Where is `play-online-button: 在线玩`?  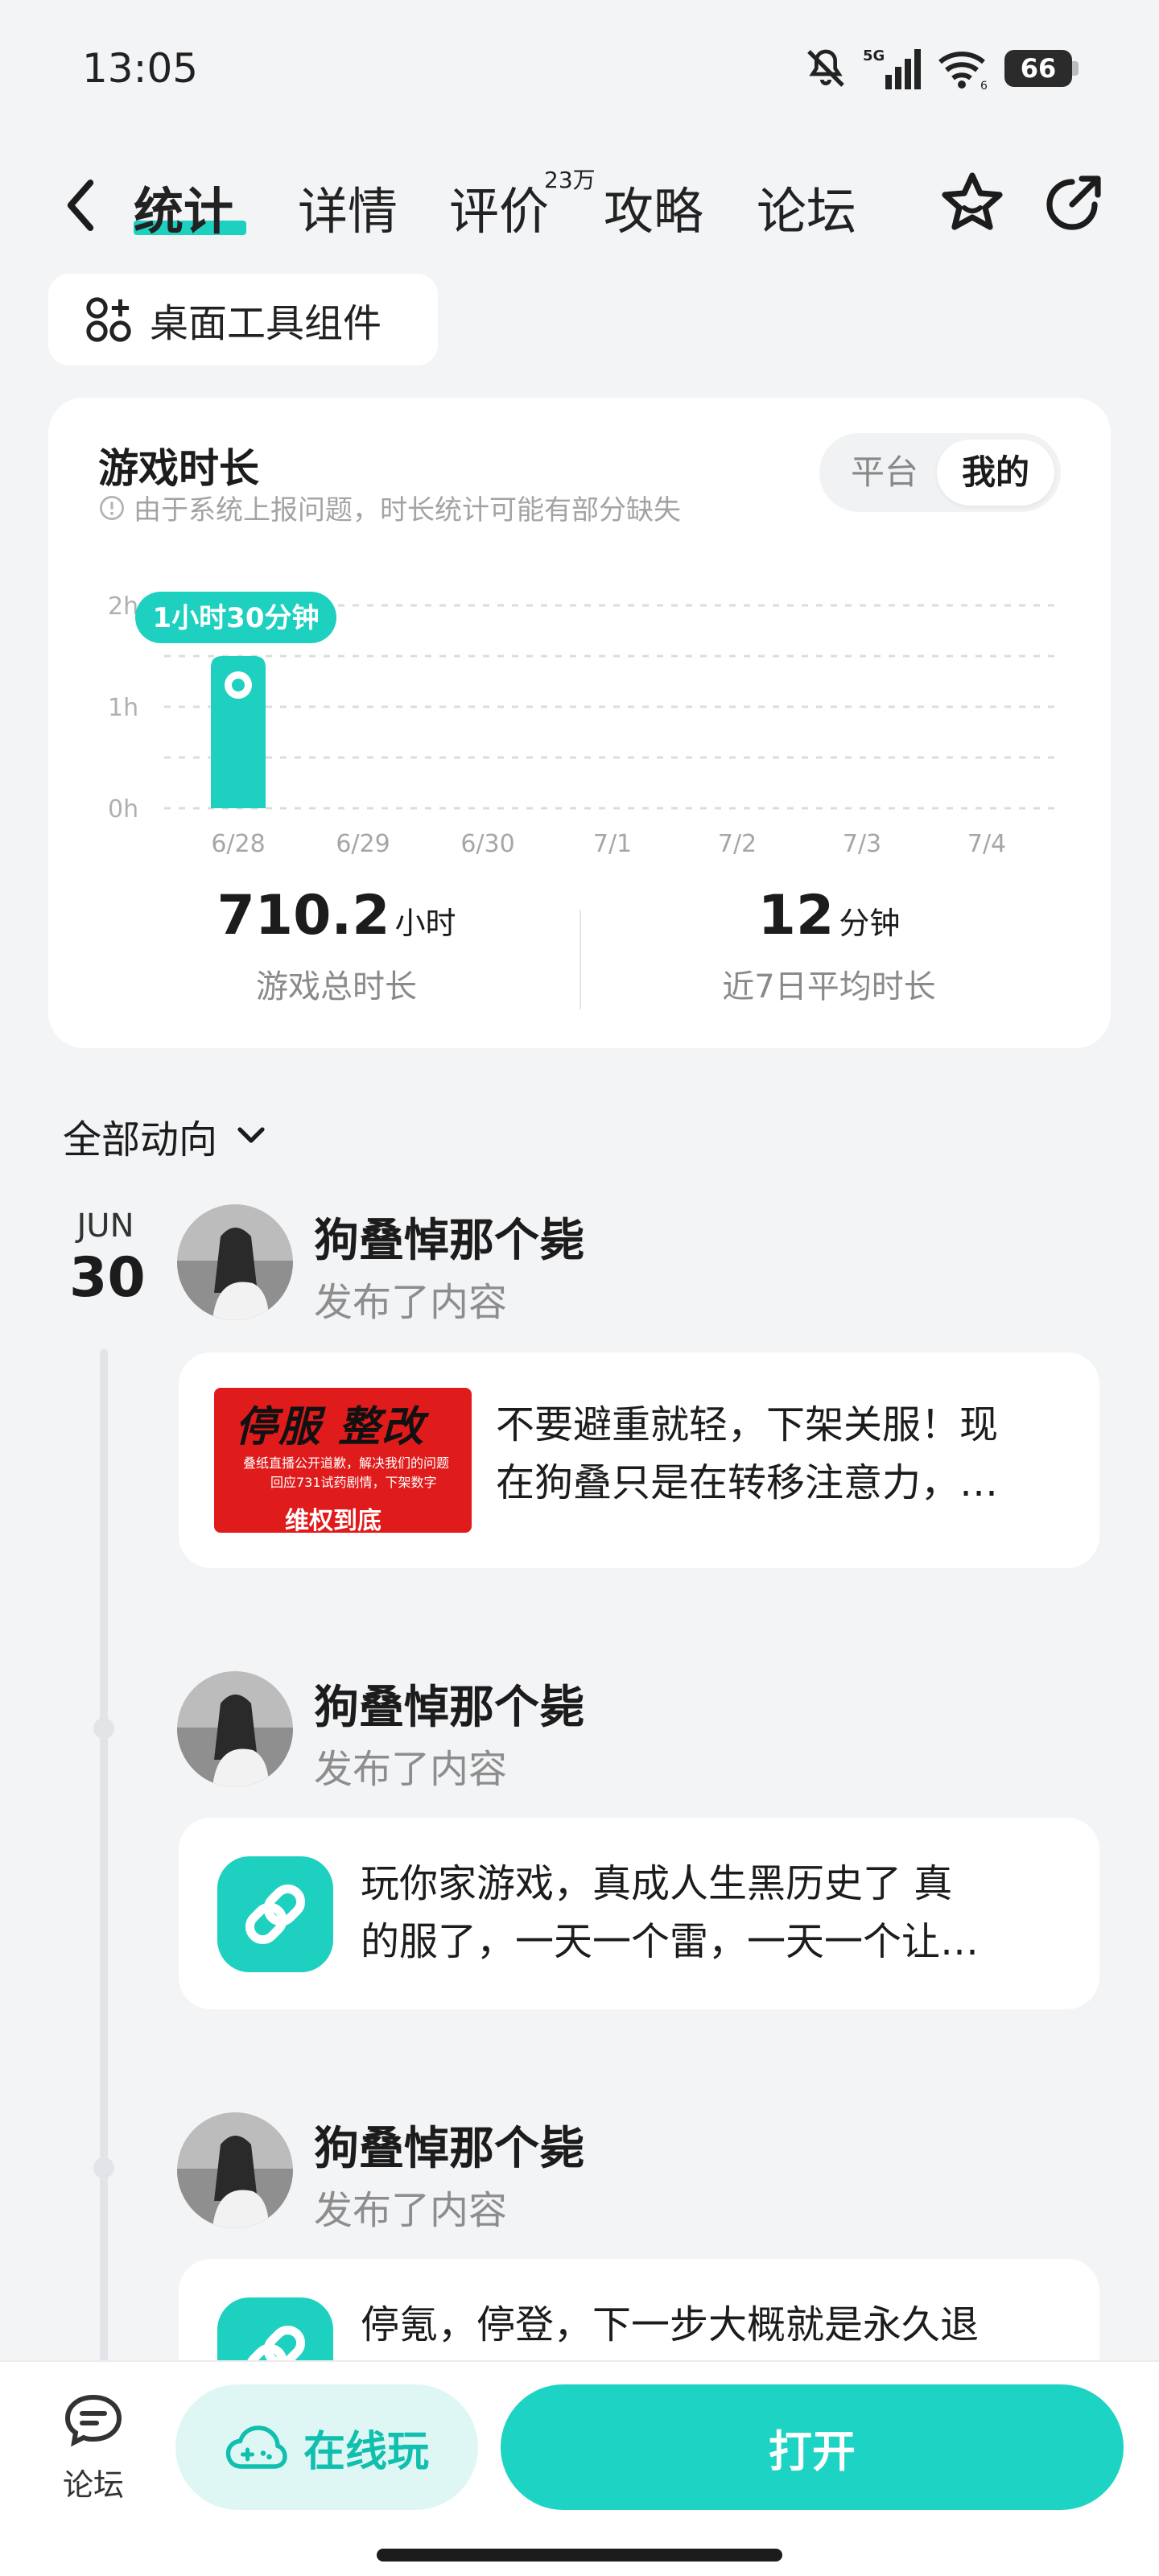
play-online-button: 在线玩 is located at coordinates (326, 2447).